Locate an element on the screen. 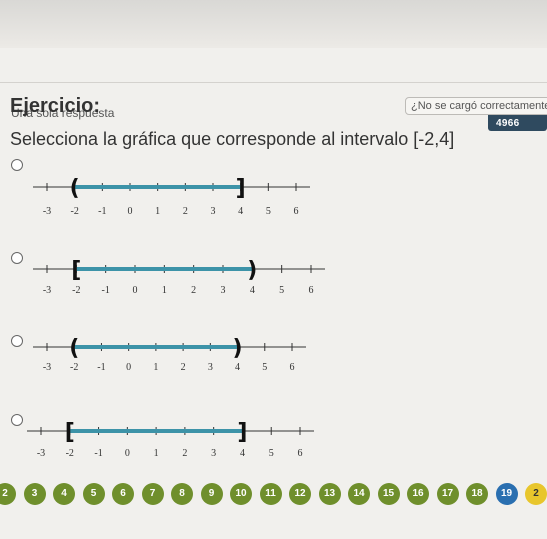 This screenshot has width=547, height=539. answer-option-4: -3 -2 -1 0 1 2 3 4 5 6 [] is located at coordinates (180, 448).